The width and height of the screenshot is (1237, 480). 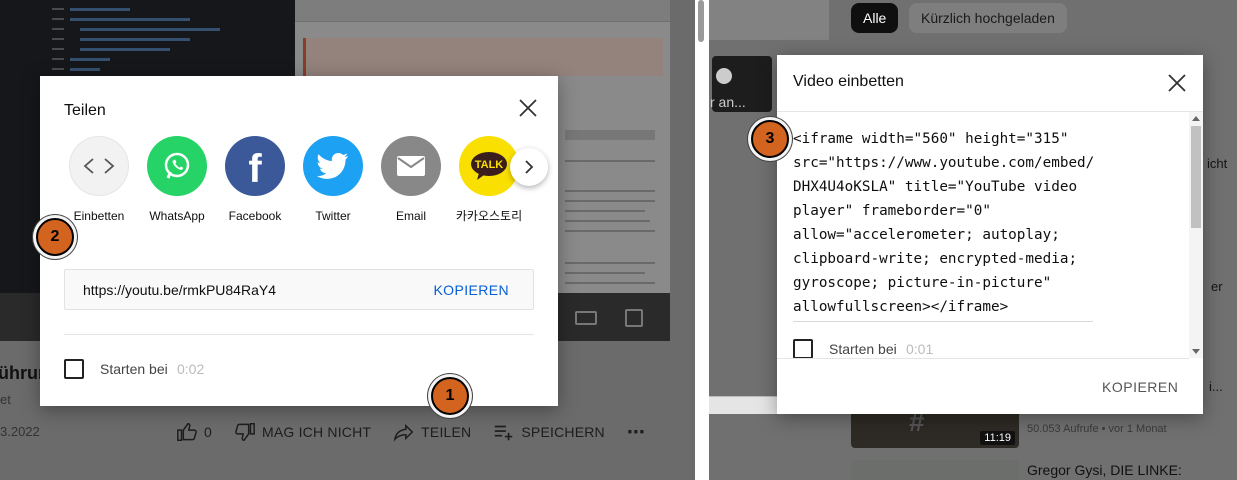 I want to click on share-option-email: Email, so click(x=411, y=180).